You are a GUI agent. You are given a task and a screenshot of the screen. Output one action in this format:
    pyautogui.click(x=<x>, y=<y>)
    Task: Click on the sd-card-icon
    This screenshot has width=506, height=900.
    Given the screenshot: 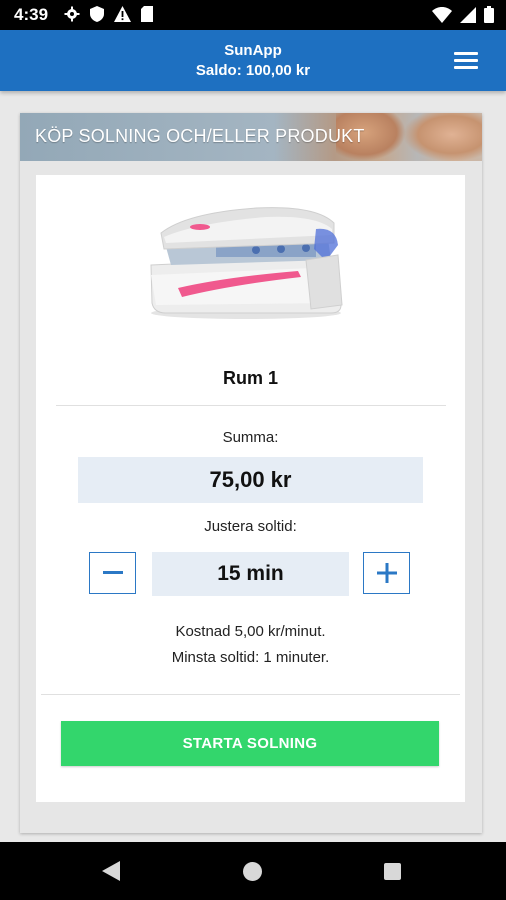 What is the action you would take?
    pyautogui.click(x=147, y=14)
    